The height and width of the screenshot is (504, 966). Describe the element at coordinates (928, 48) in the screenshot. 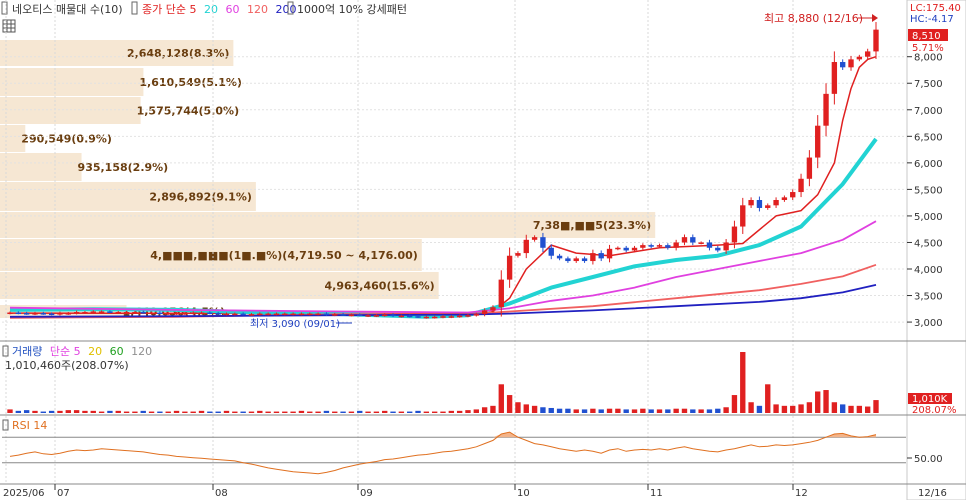

I see `current-change: 5.71%` at that location.